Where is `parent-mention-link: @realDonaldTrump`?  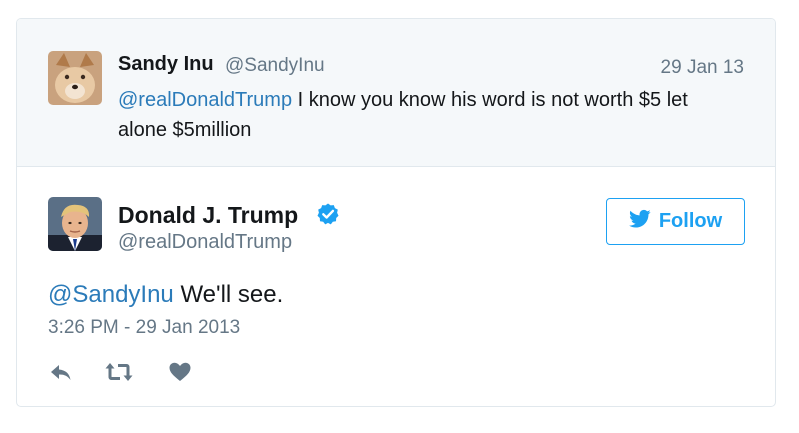 parent-mention-link: @realDonaldTrump is located at coordinates (205, 100).